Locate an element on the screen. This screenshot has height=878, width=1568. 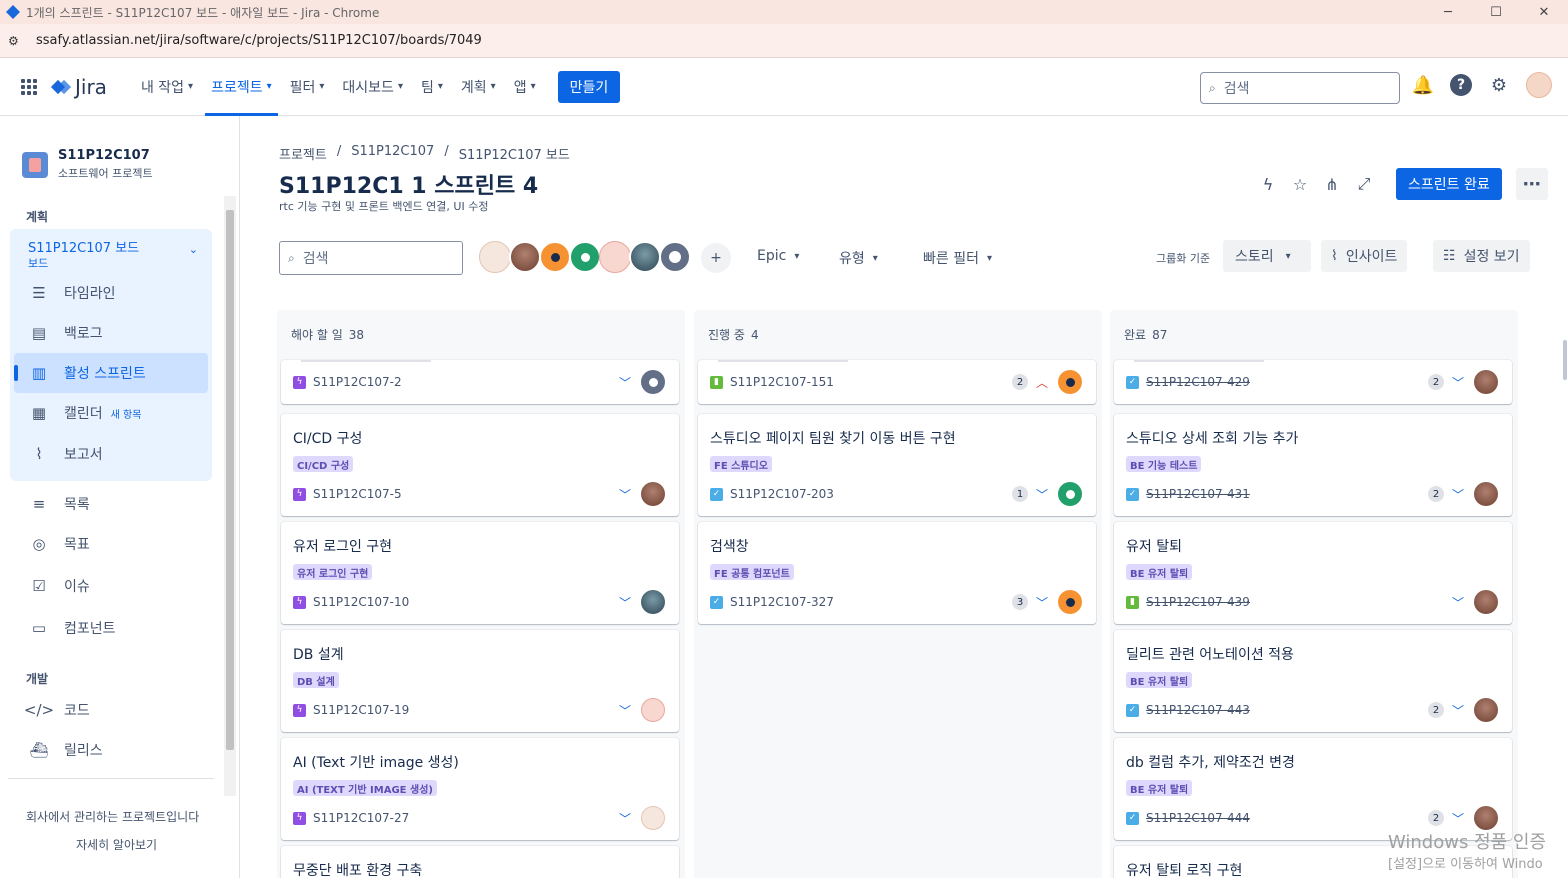
nav-plans: 계획 ▾ is located at coordinates (478, 87).